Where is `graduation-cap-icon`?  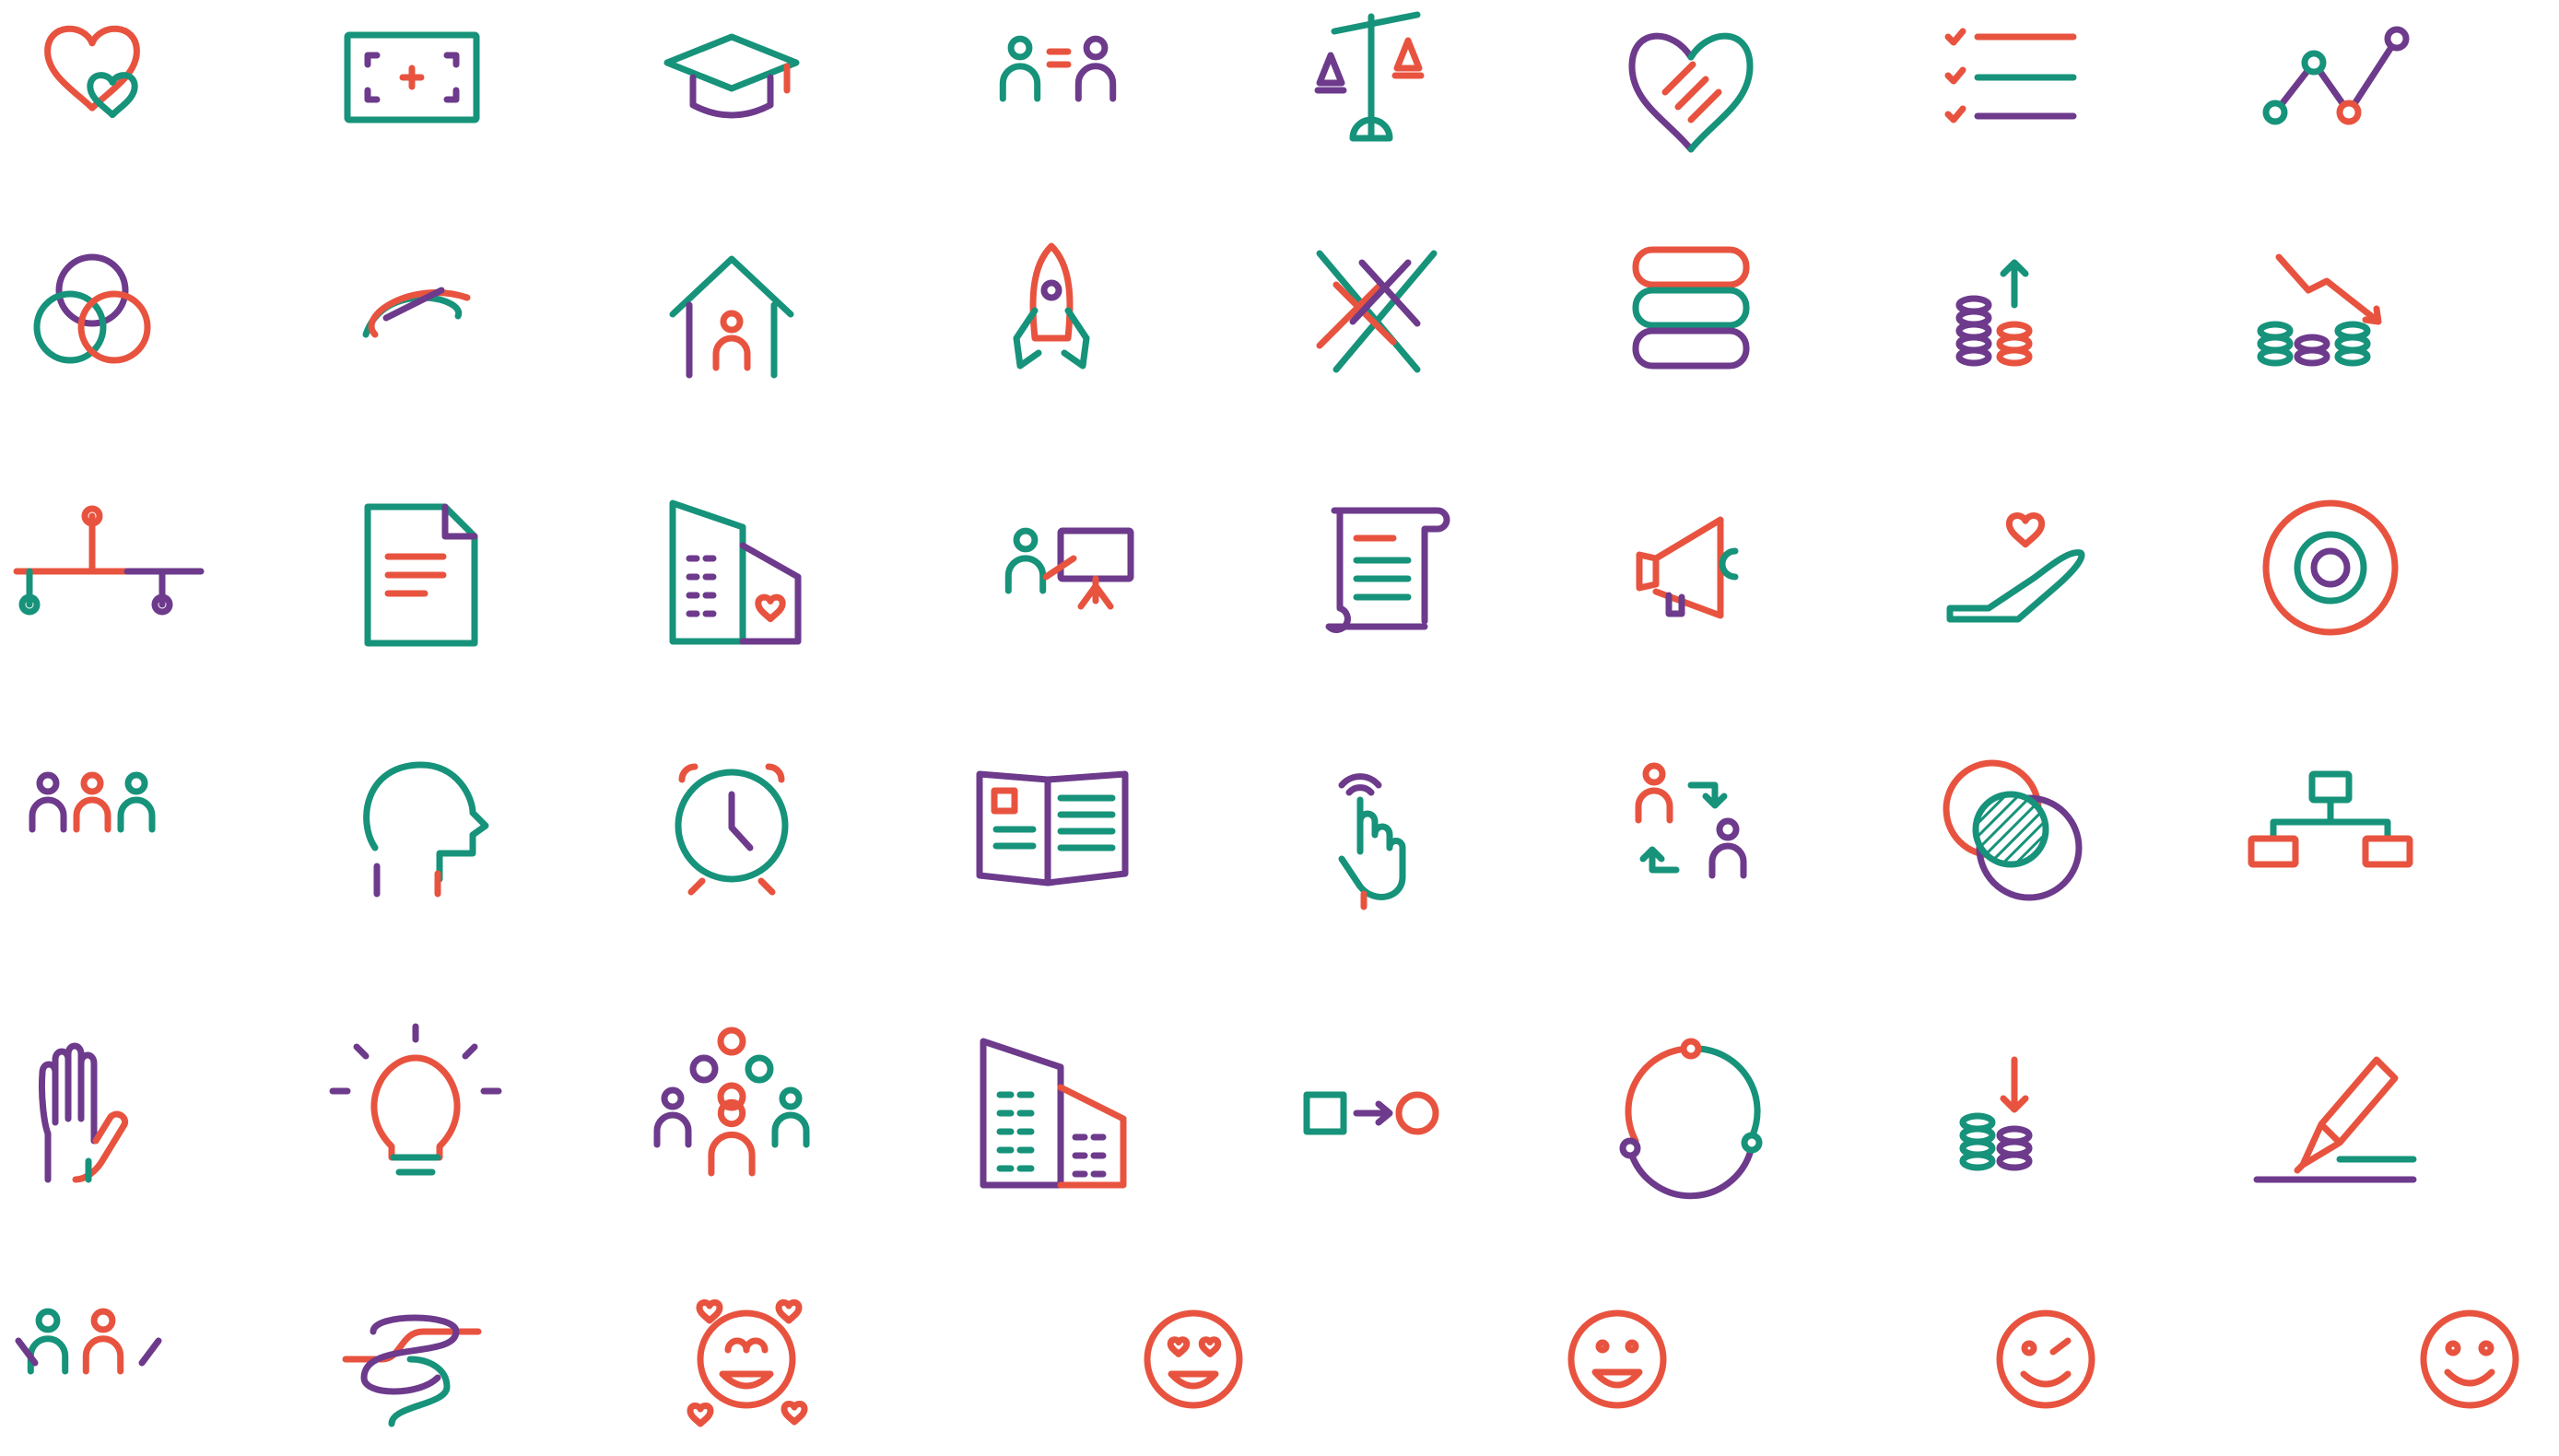
graduation-cap-icon is located at coordinates (732, 92).